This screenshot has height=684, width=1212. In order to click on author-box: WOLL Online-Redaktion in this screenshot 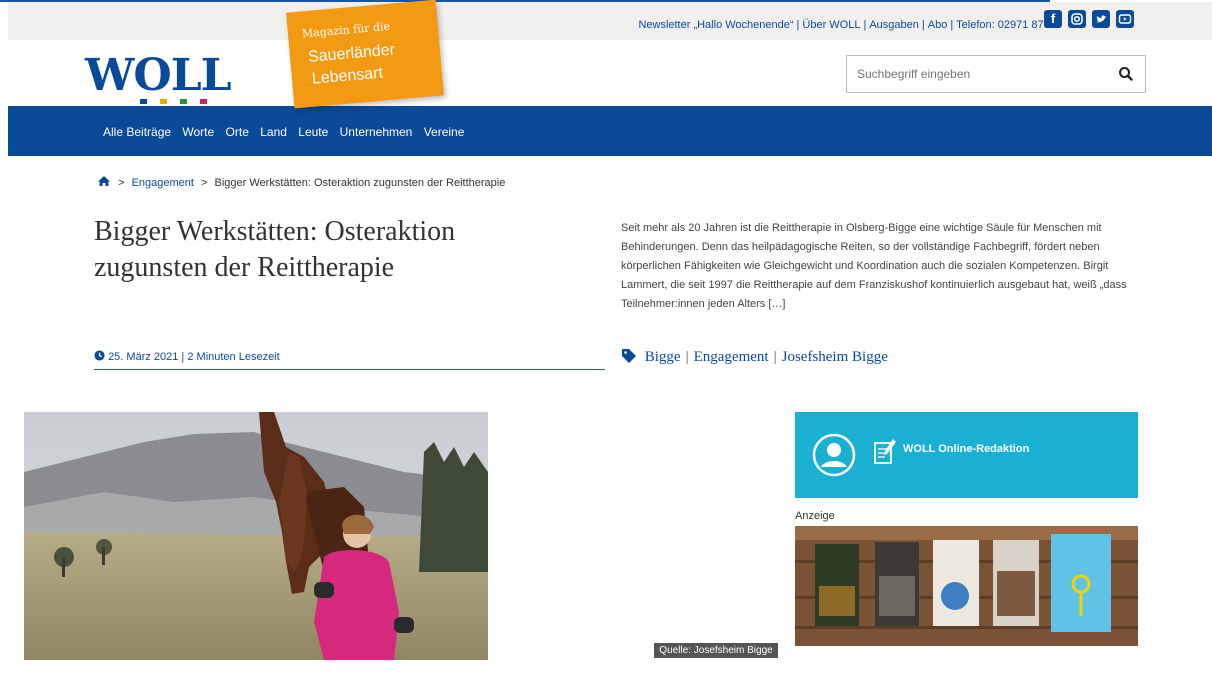, I will do `click(966, 455)`.